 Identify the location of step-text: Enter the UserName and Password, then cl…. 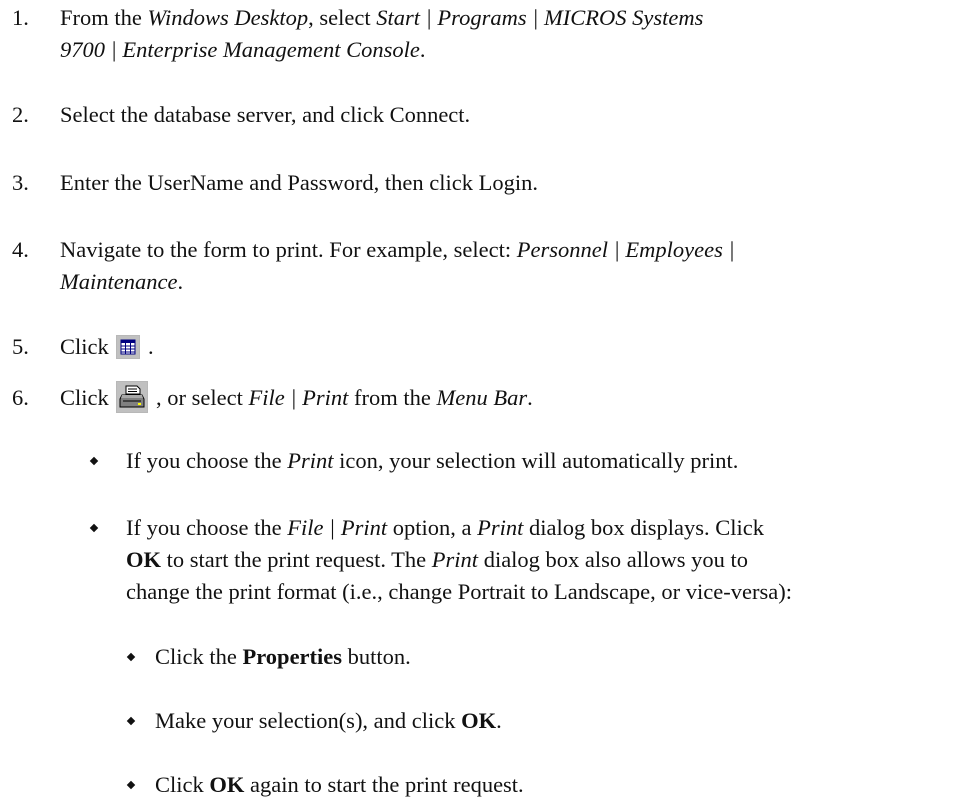
(299, 182).